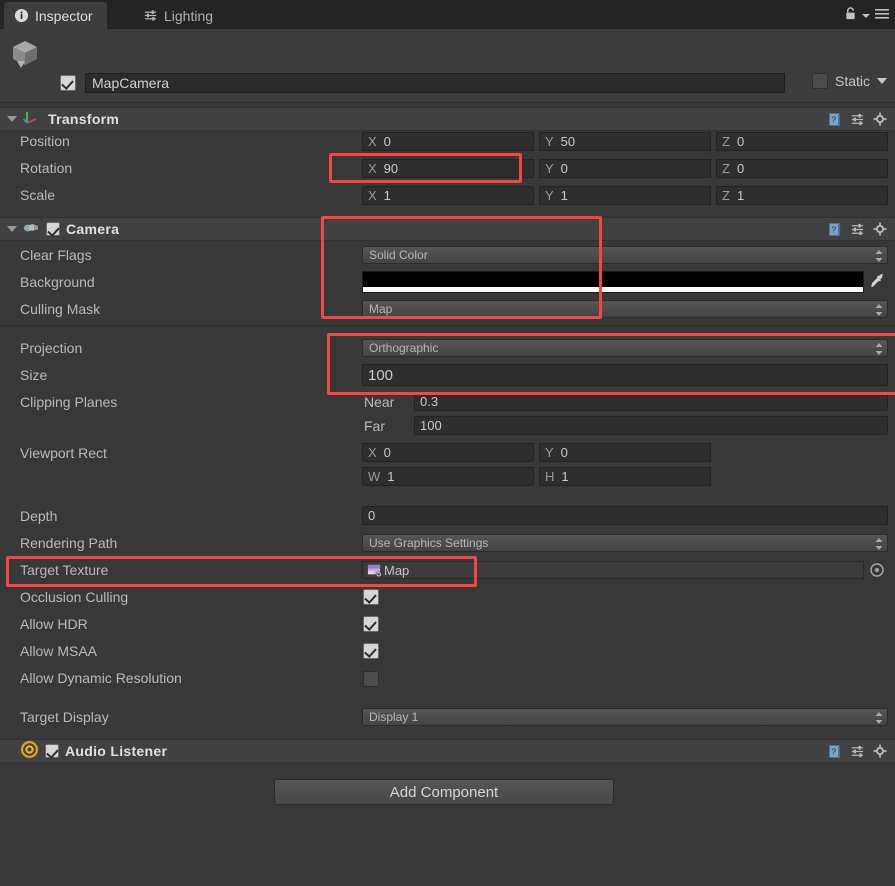 This screenshot has height=886, width=895. What do you see at coordinates (435, 83) in the screenshot?
I see `gameobject-name-input: MapCamera` at bounding box center [435, 83].